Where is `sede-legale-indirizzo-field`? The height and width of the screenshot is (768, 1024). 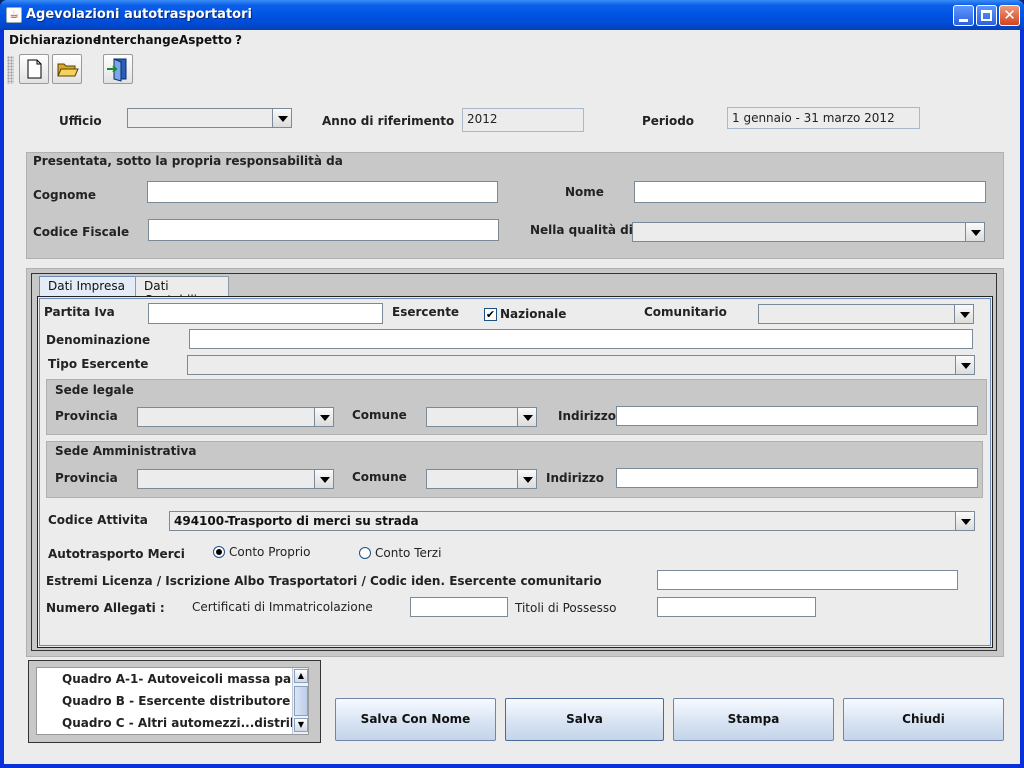 sede-legale-indirizzo-field is located at coordinates (797, 416).